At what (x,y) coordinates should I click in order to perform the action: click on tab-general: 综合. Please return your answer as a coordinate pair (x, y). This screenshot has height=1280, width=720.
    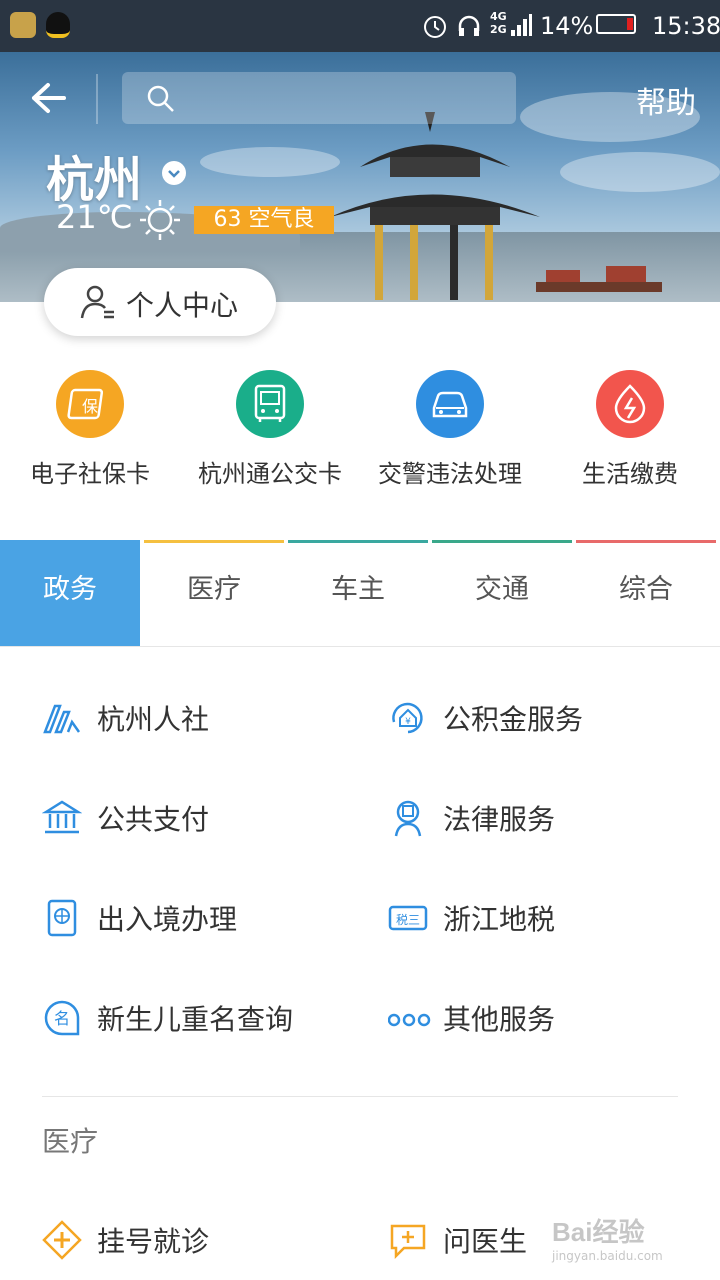
    Looking at the image, I should click on (646, 593).